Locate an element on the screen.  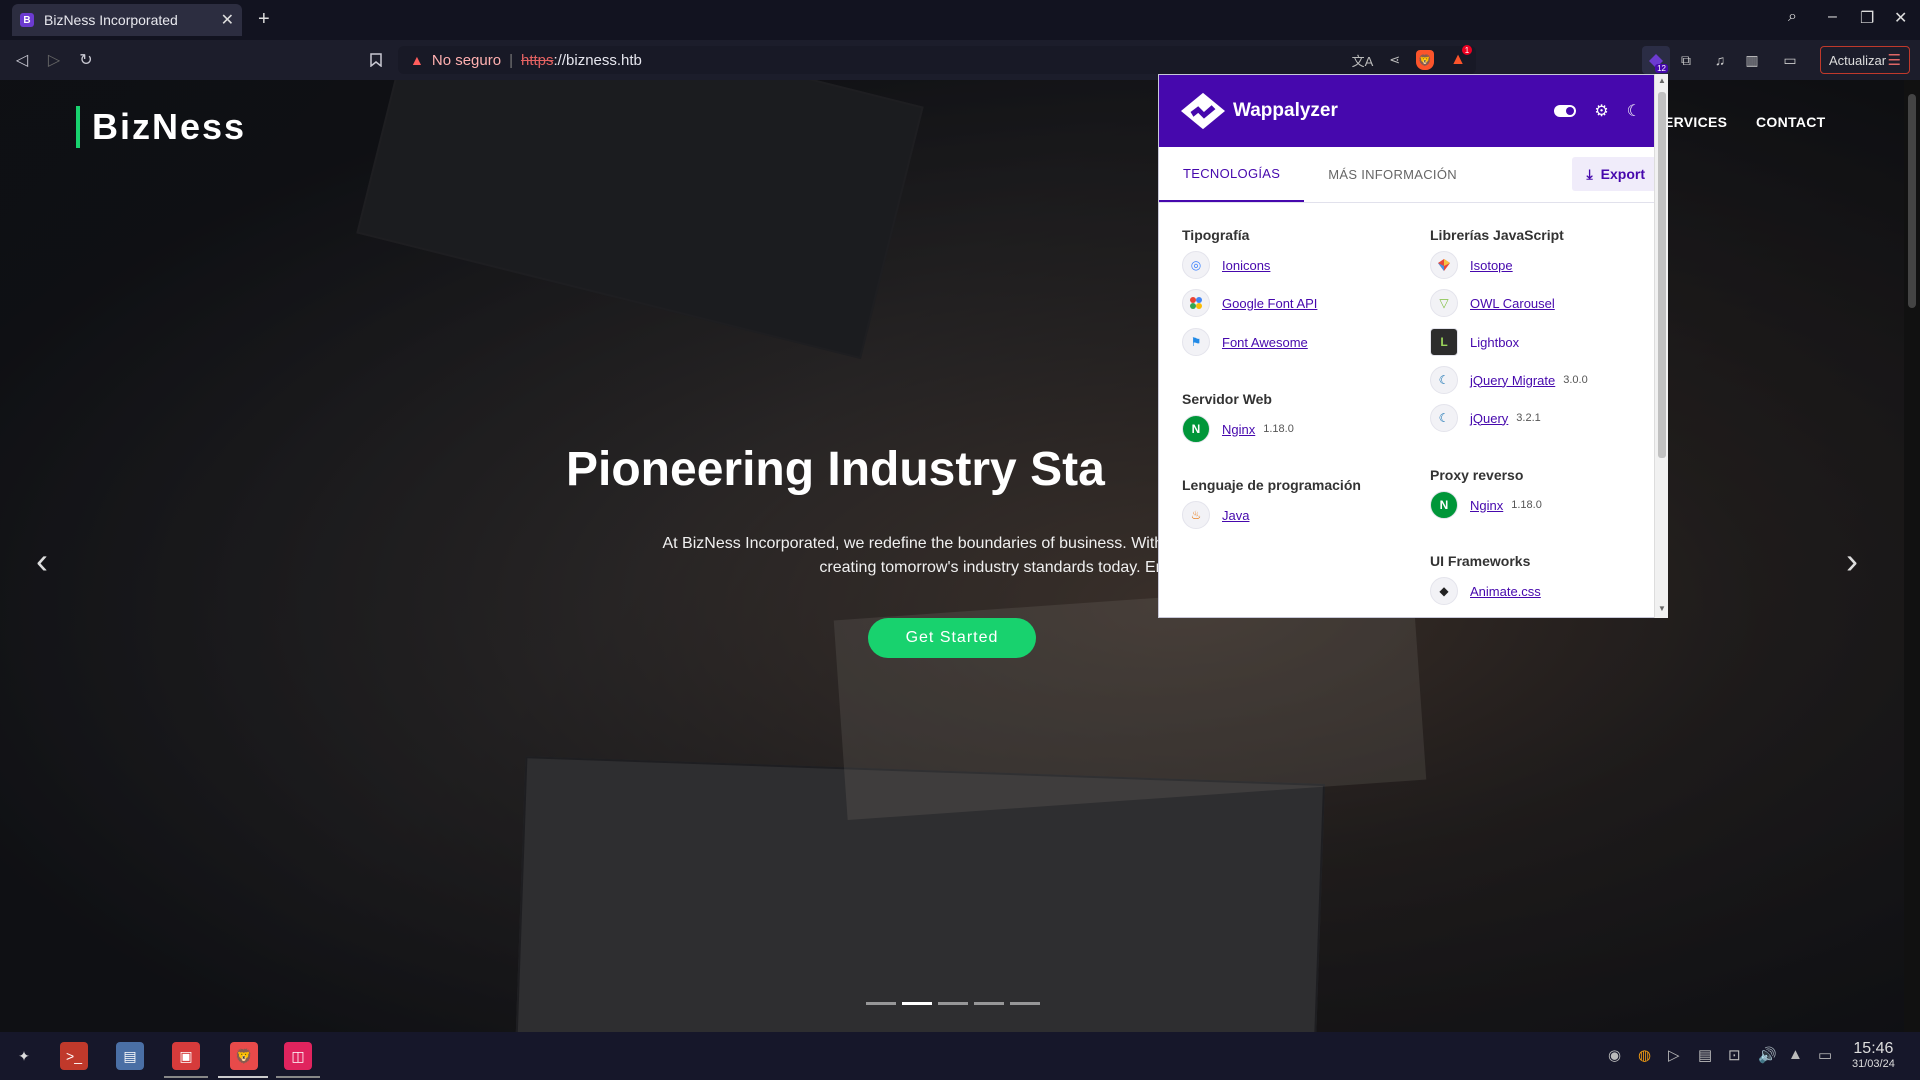
sidebar-icon: ▥ is located at coordinates (1752, 60).